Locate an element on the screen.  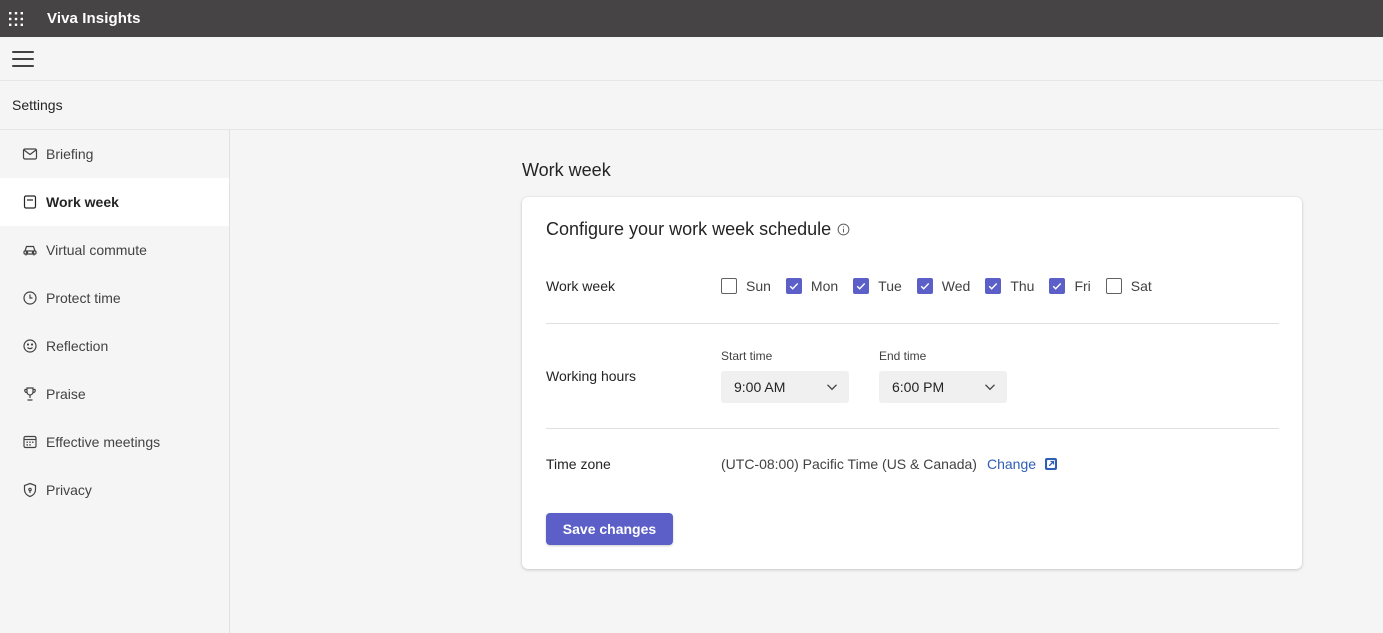
page-title: Work week is located at coordinates (566, 170).